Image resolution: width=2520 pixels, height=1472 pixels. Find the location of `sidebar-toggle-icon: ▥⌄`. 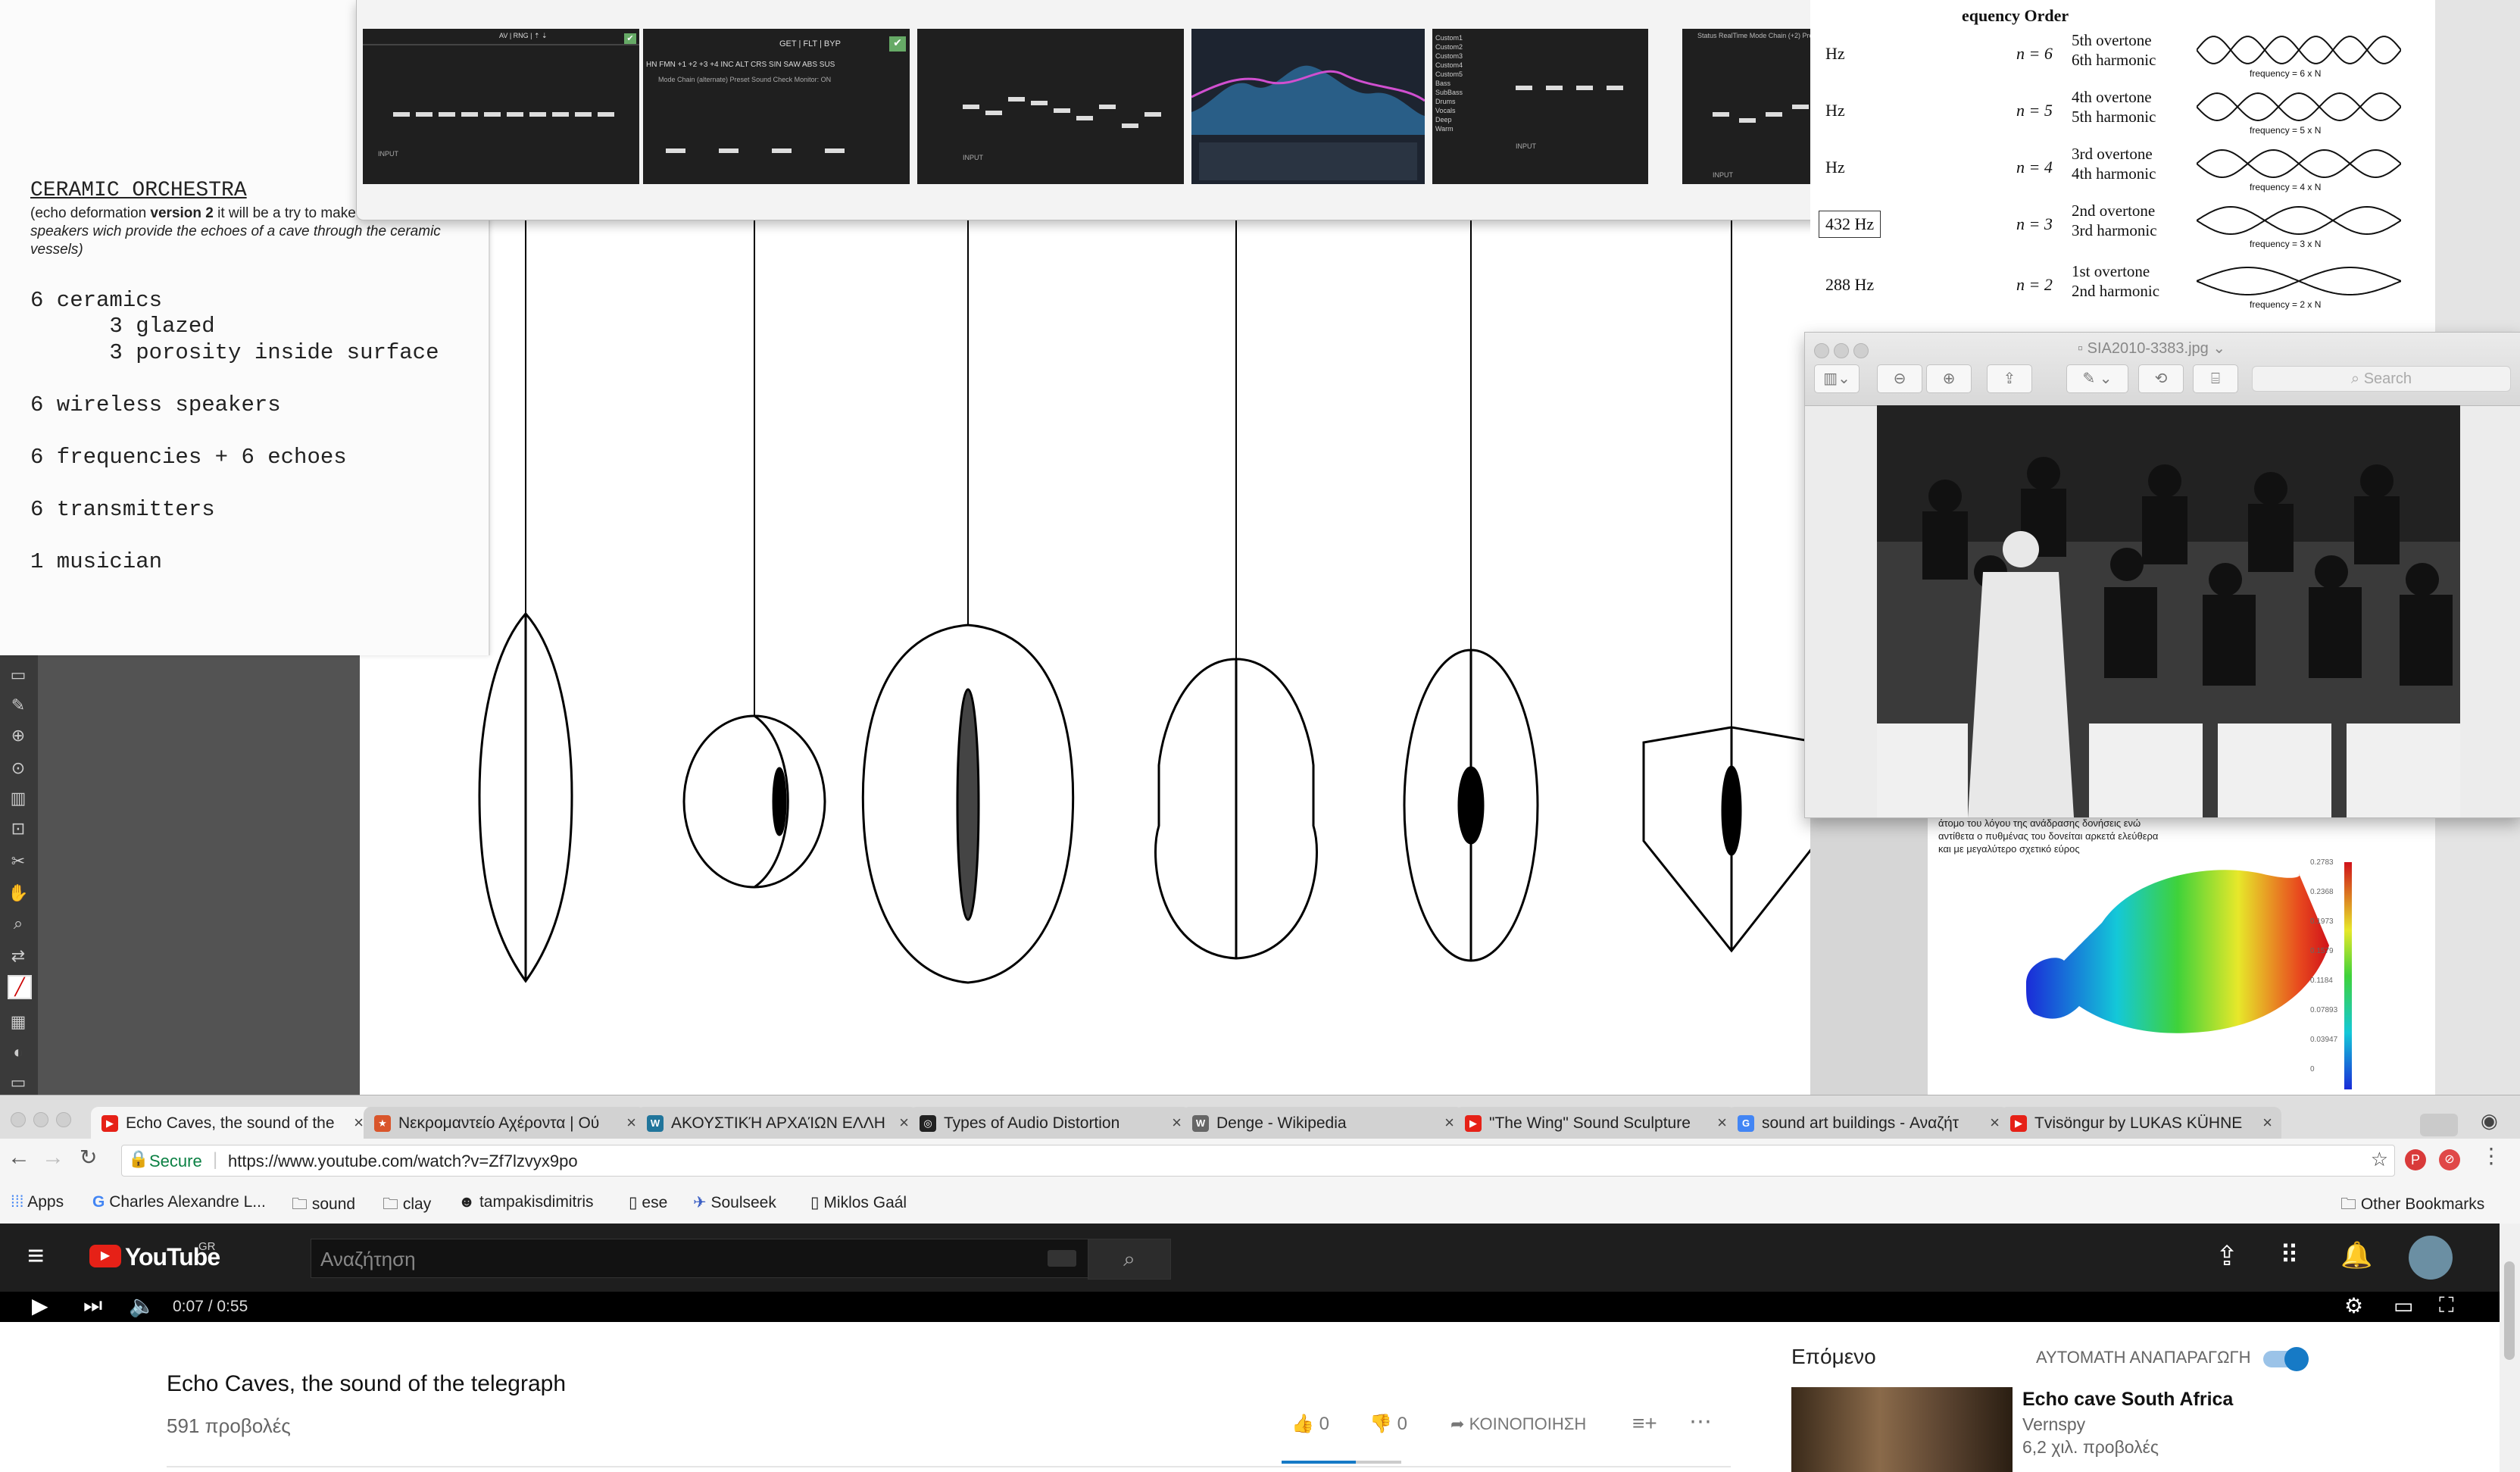

sidebar-toggle-icon: ▥⌄ is located at coordinates (1837, 378).